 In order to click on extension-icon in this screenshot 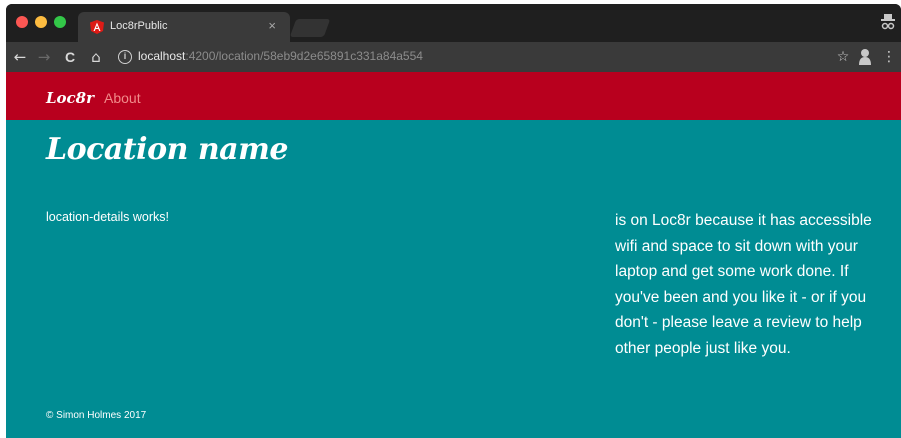, I will do `click(865, 57)`.